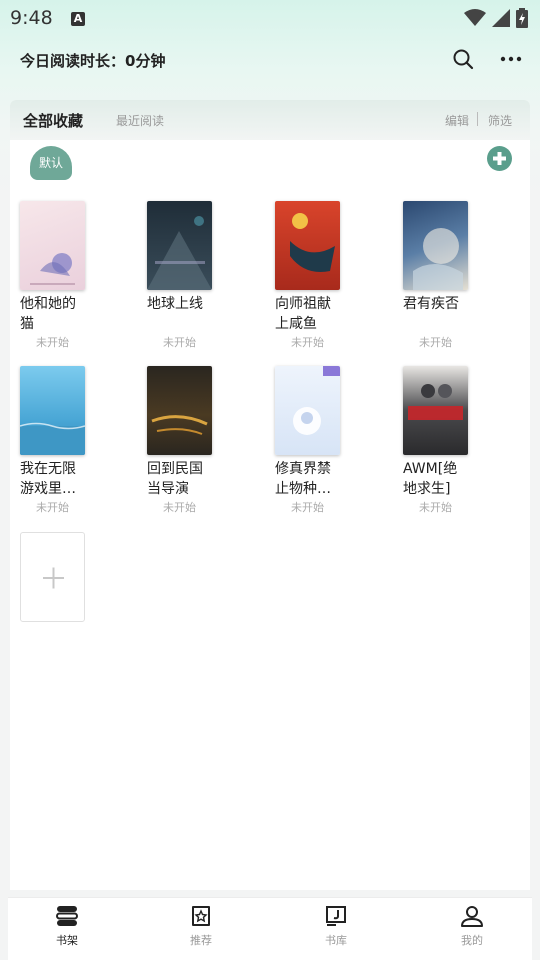 This screenshot has height=960, width=540. I want to click on book-item: 他和她的猫 未开始, so click(70, 275).